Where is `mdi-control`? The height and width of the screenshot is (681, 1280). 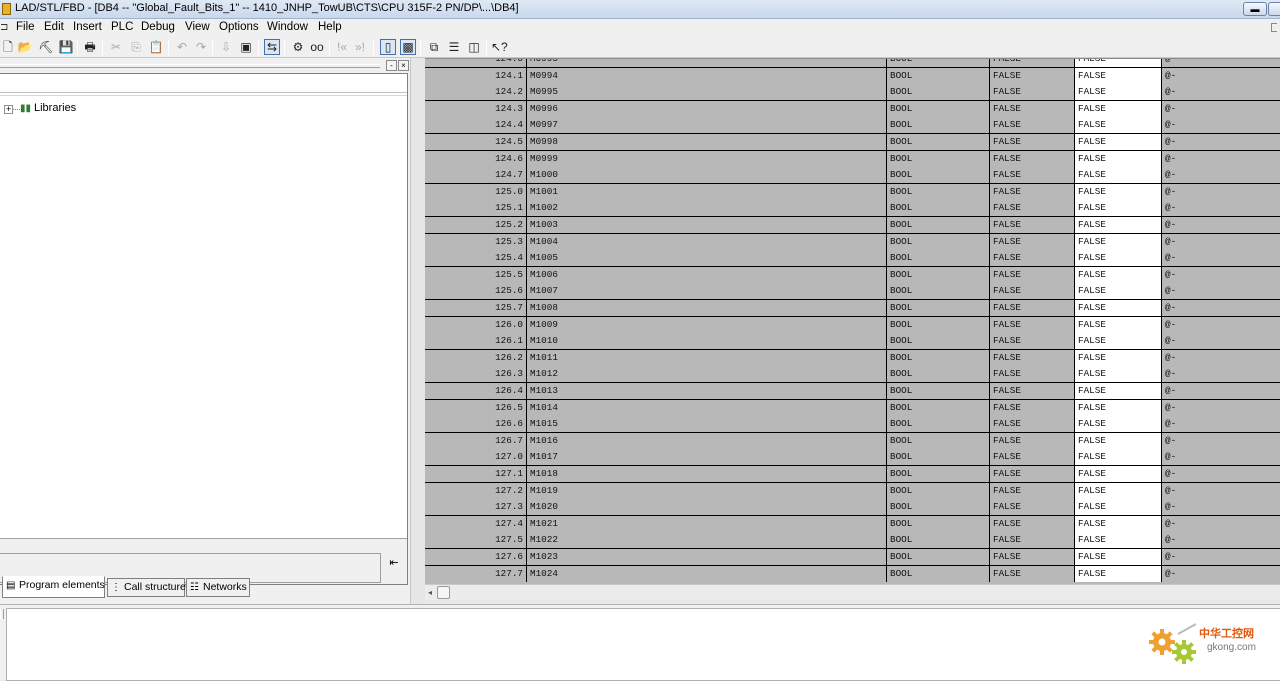
mdi-control is located at coordinates (1274, 27).